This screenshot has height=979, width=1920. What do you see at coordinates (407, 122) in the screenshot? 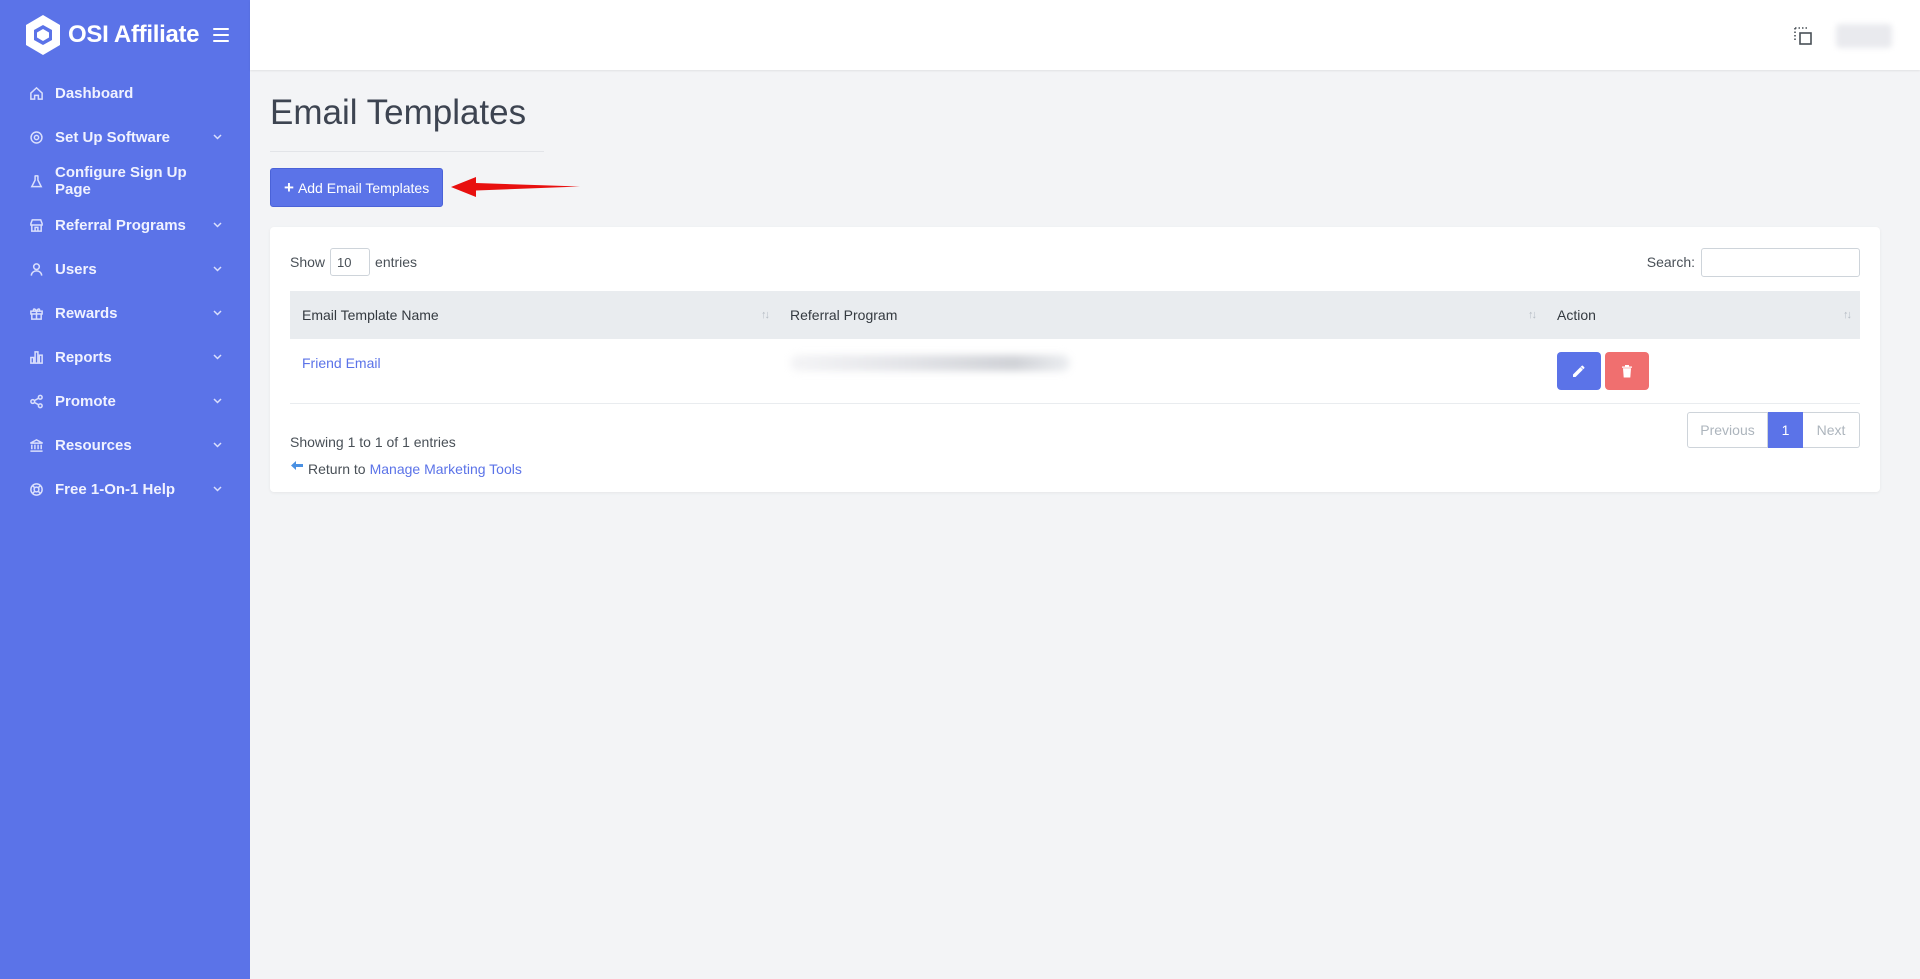
I see `page-title: Email Templates` at bounding box center [407, 122].